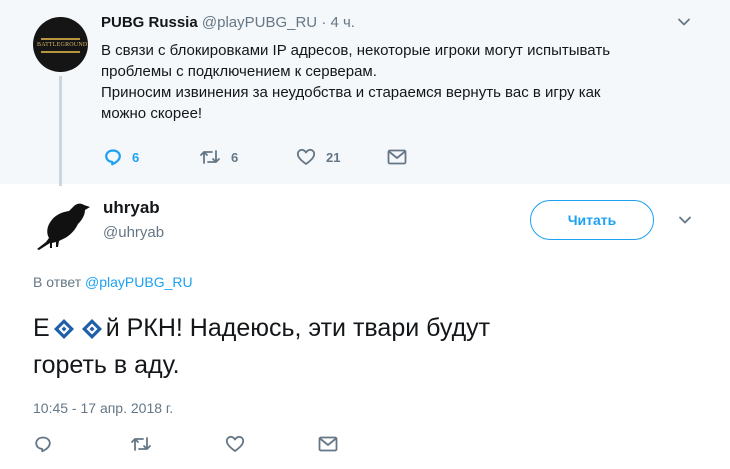 The image size is (730, 469). Describe the element at coordinates (133, 232) in the screenshot. I see `author-handle: @uhryab` at that location.